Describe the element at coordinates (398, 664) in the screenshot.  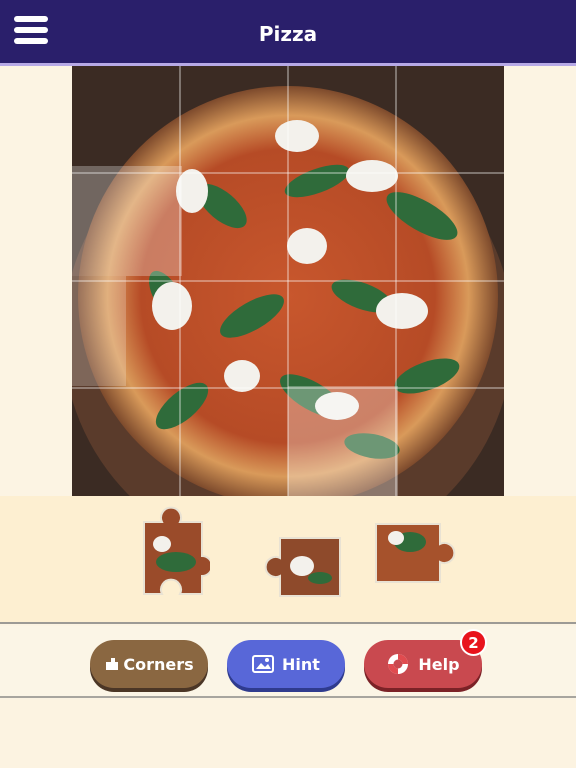
I see `lifebuoy-icon` at that location.